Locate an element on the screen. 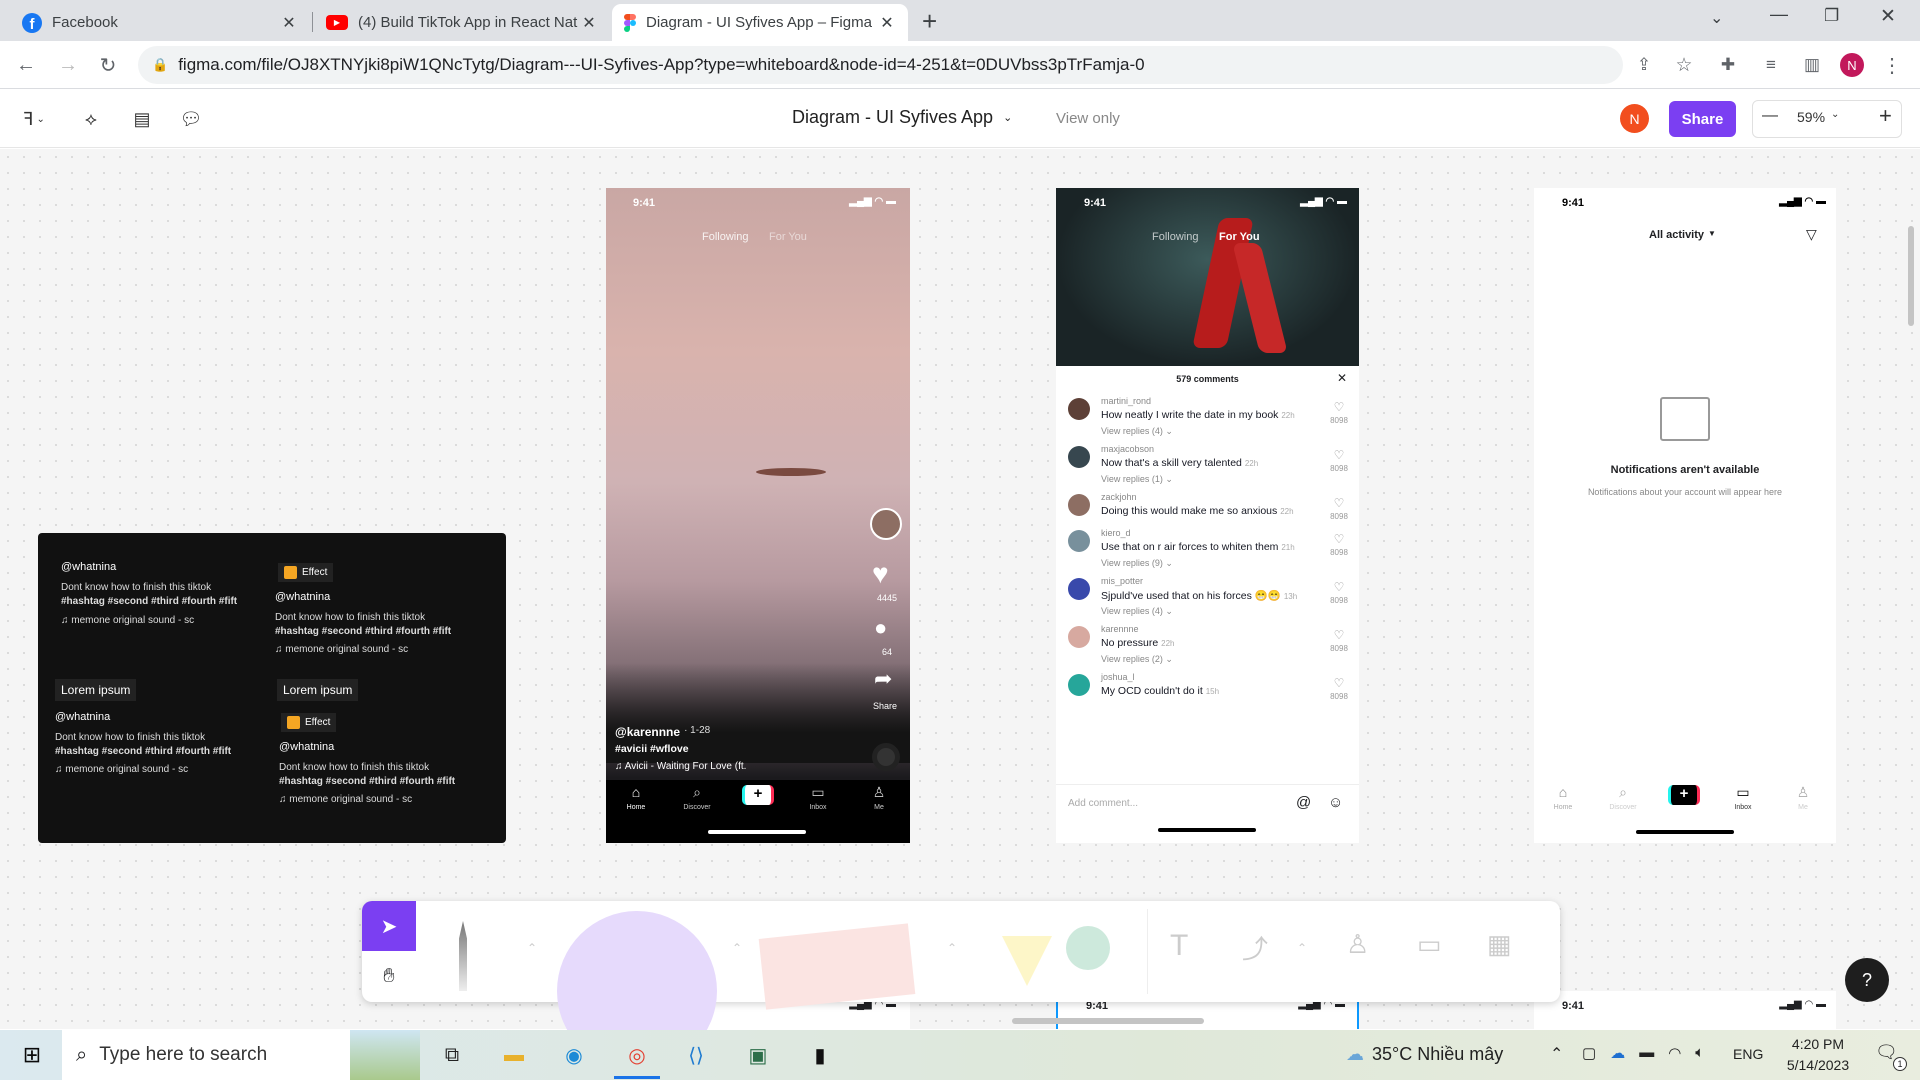  view-replies-link: View replies (9) ⌄ is located at coordinates (1137, 563).